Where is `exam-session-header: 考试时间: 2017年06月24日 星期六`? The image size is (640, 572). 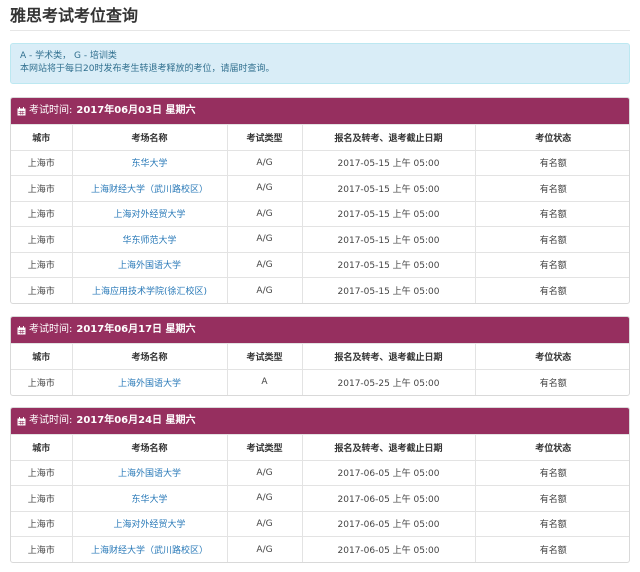
exam-session-header: 考试时间: 2017年06月24日 星期六 is located at coordinates (320, 421).